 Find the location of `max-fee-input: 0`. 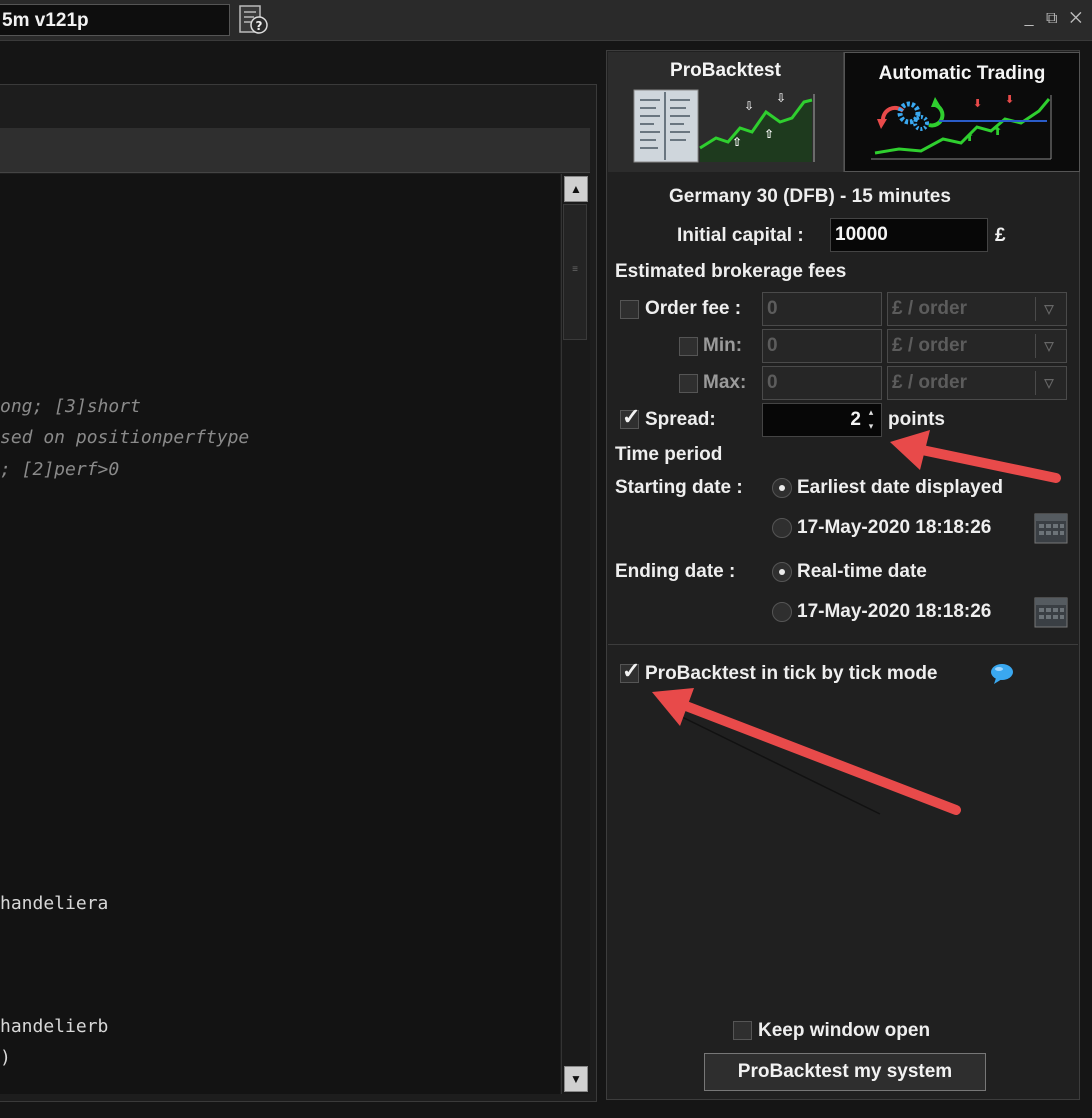

max-fee-input: 0 is located at coordinates (822, 383).